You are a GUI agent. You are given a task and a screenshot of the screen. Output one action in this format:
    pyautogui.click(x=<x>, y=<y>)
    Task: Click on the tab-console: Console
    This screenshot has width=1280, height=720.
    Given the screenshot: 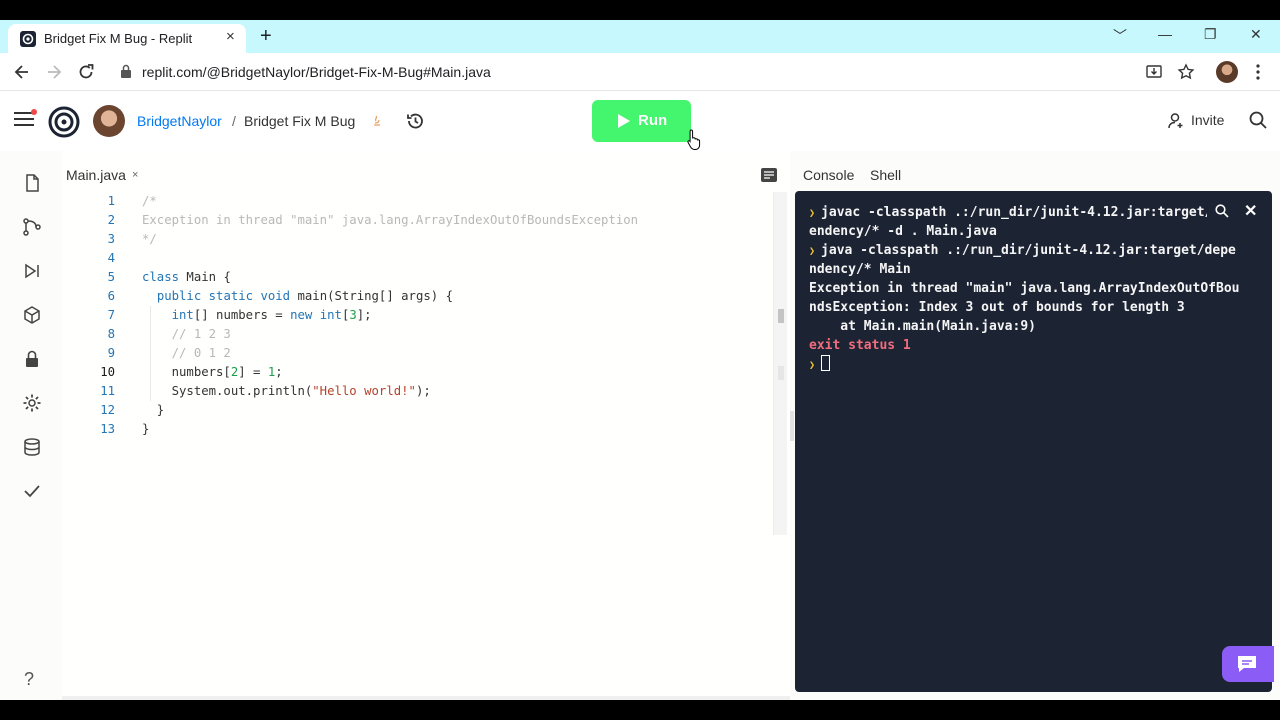 What is the action you would take?
    pyautogui.click(x=828, y=175)
    